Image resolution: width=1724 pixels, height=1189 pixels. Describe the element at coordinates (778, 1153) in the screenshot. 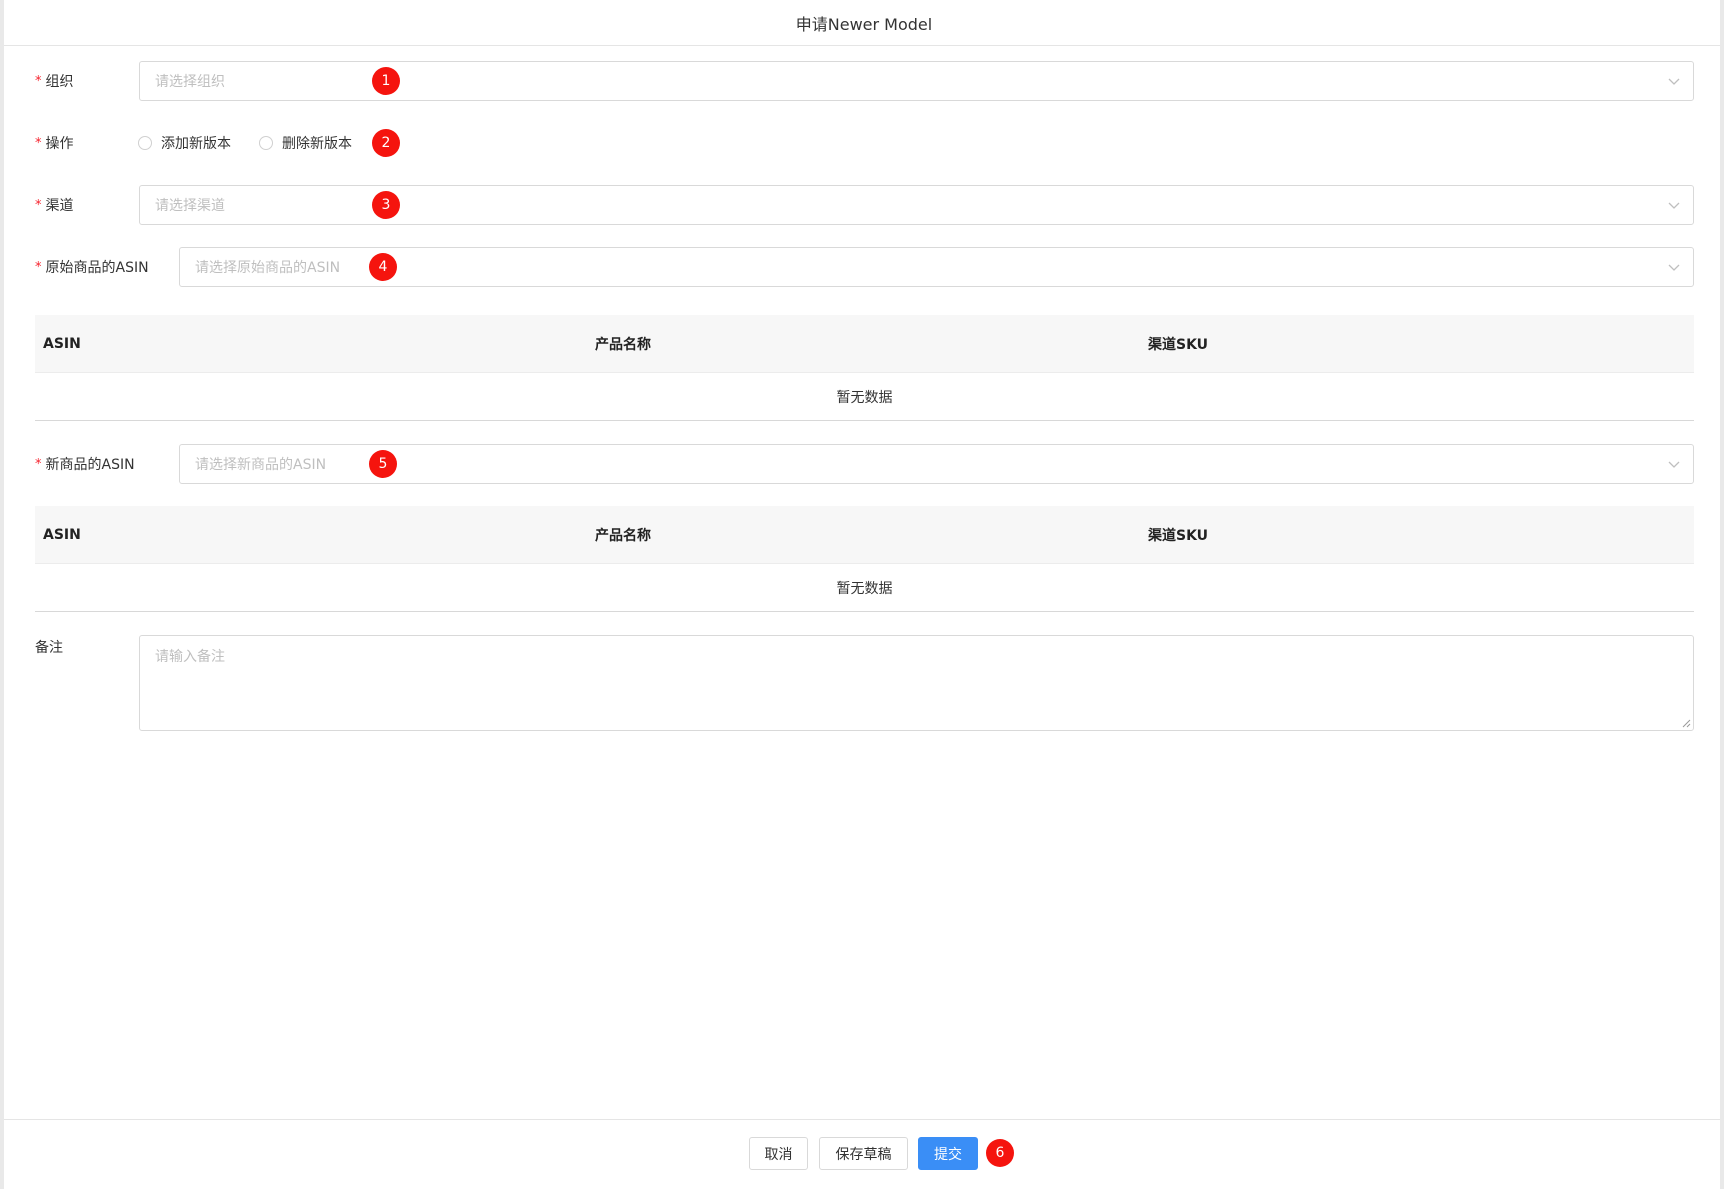

I see `cancel-button: 取消` at that location.